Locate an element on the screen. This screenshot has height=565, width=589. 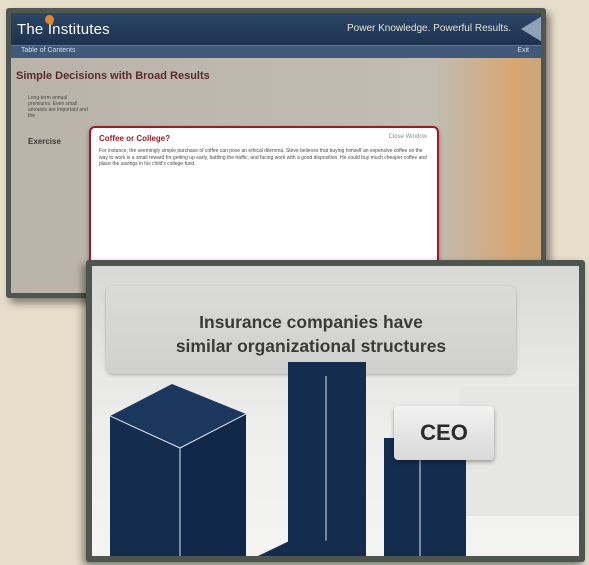
brand-logo: The Institutes is located at coordinates (63, 25).